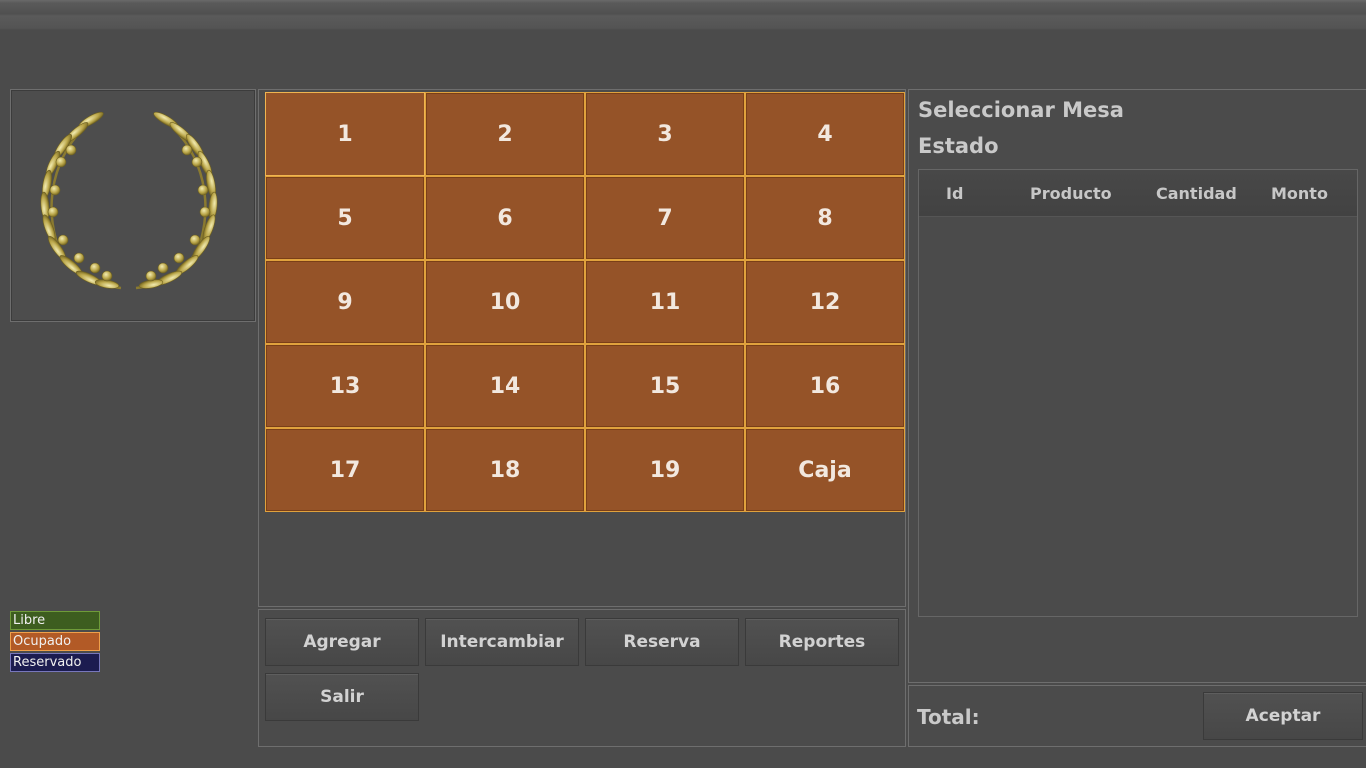 The height and width of the screenshot is (768, 1366). I want to click on logo-panel, so click(133, 205).